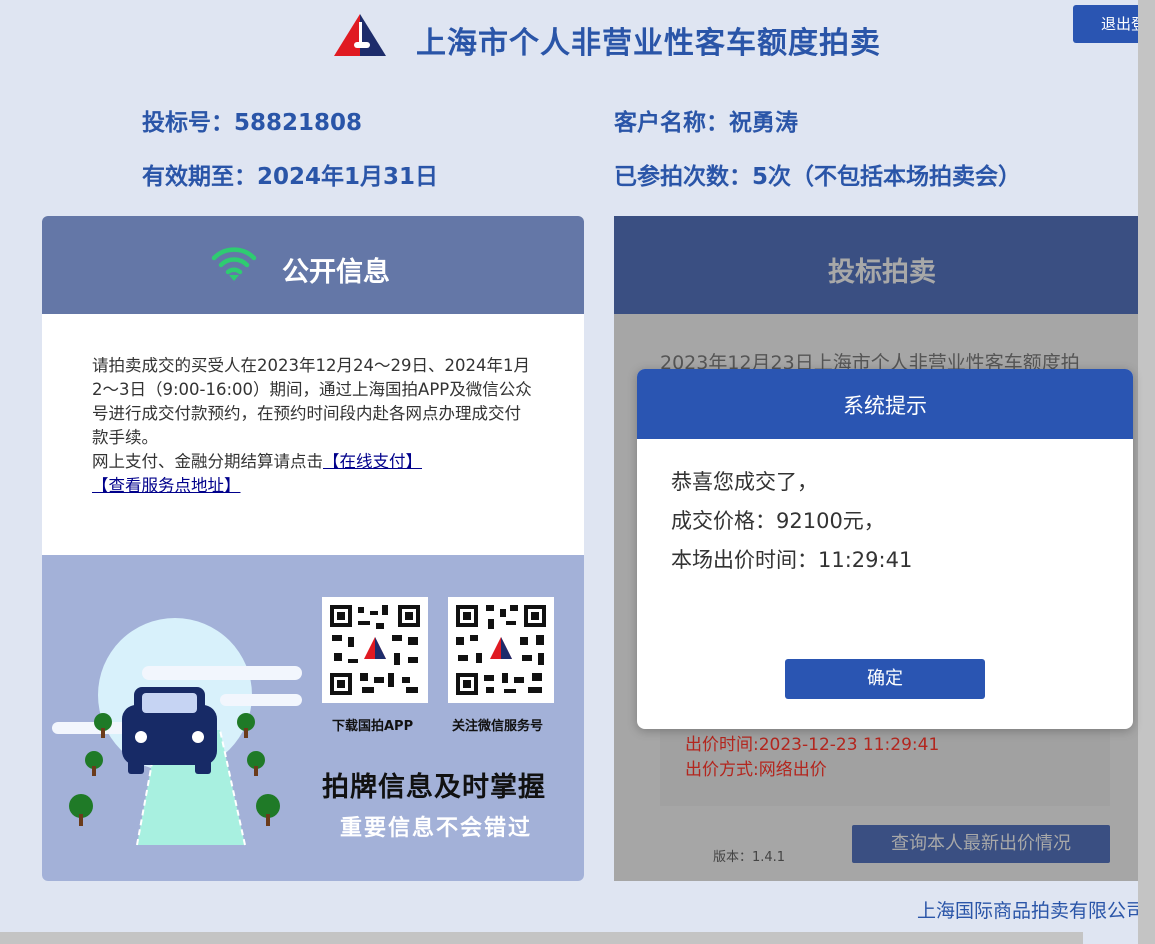 This screenshot has width=1155, height=944. I want to click on public-info-header: 公开信息, so click(313, 265).